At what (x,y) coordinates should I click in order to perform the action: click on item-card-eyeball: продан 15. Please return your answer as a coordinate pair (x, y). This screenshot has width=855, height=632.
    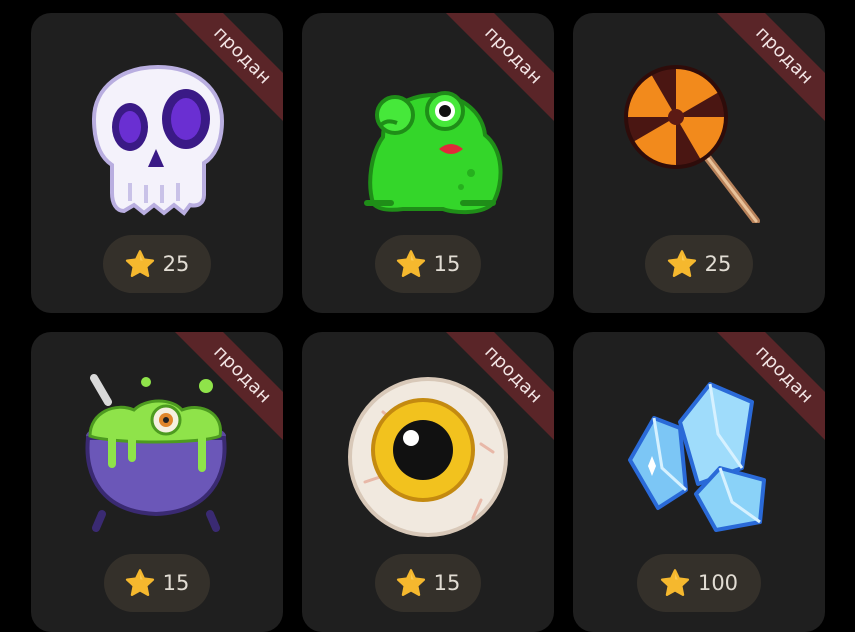
    Looking at the image, I should click on (428, 482).